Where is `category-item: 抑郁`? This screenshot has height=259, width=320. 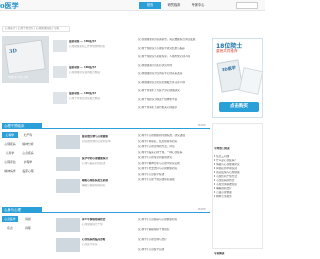 category-item: 抑郁 is located at coordinates (28, 228).